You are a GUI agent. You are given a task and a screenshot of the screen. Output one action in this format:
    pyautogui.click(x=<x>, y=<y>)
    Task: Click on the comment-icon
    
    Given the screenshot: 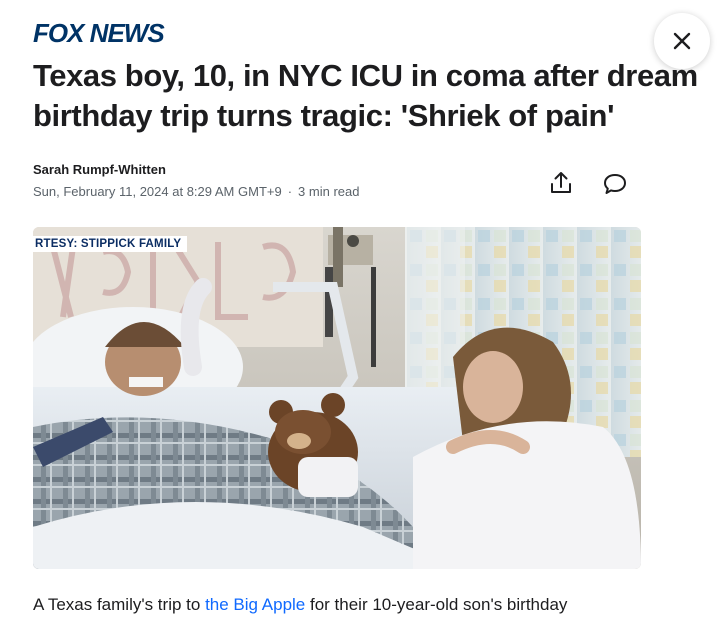 What is the action you would take?
    pyautogui.click(x=615, y=184)
    